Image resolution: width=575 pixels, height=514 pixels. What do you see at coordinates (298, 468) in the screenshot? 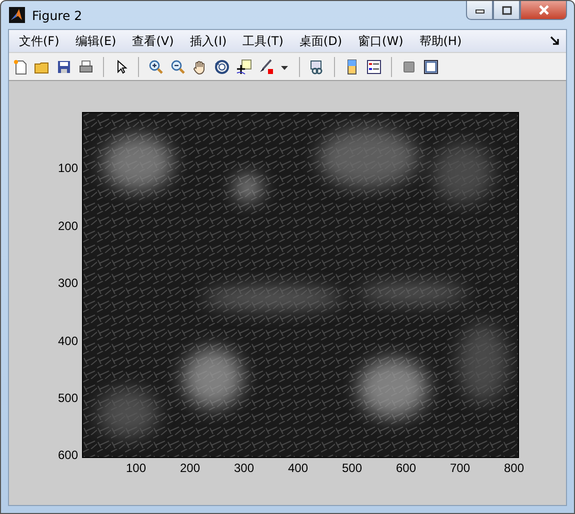
I see `x-tick-label: 400` at bounding box center [298, 468].